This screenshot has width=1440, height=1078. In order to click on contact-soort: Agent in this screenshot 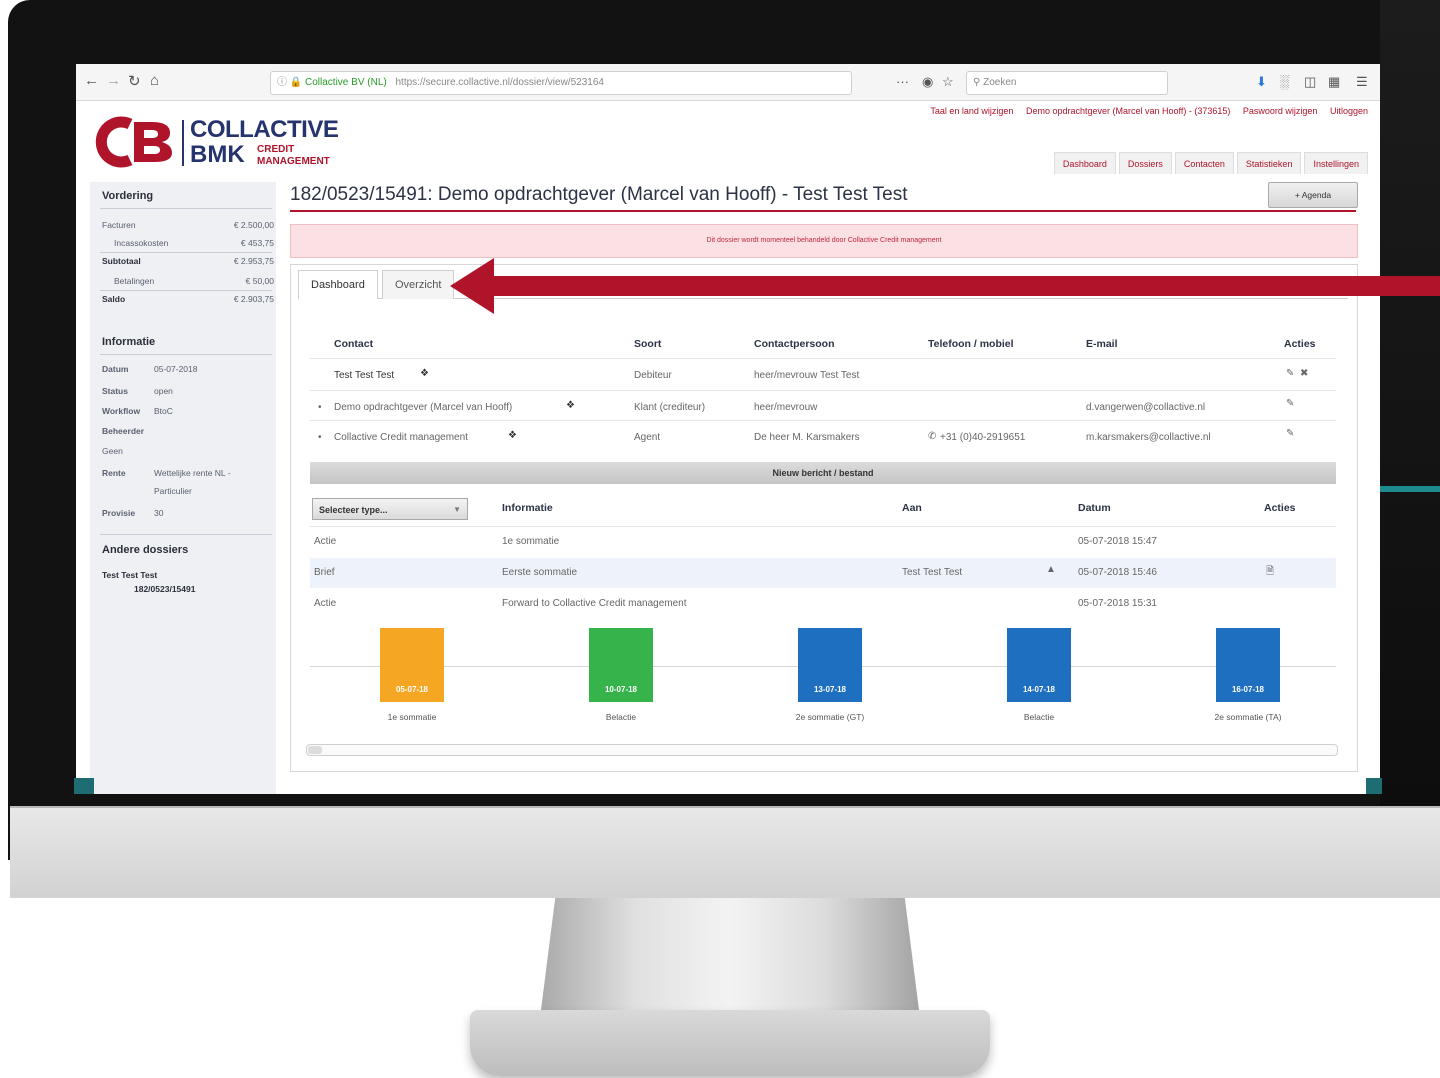, I will do `click(647, 437)`.